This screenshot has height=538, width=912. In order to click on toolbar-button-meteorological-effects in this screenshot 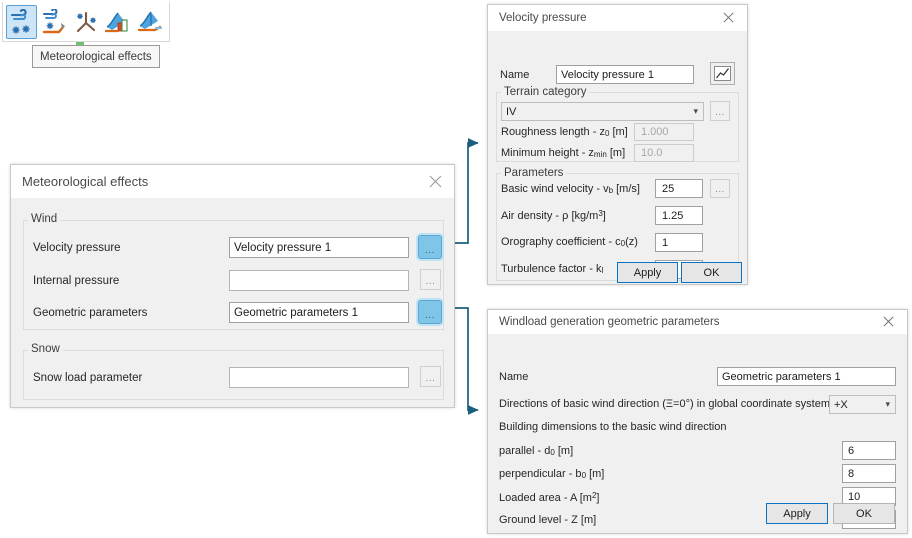, I will do `click(21, 21)`.